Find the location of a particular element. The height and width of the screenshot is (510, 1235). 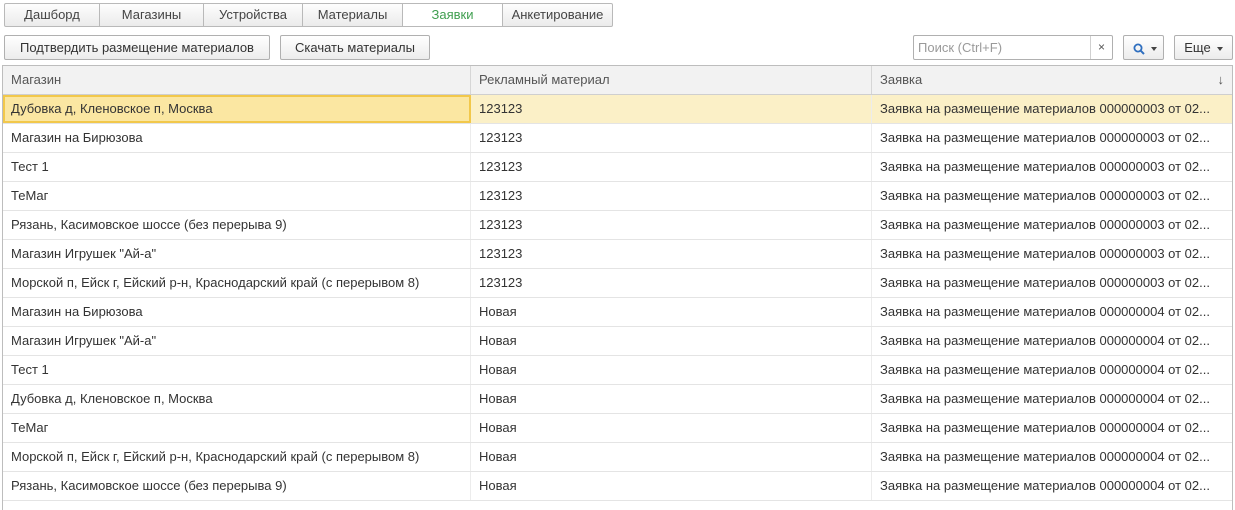

search-options-button is located at coordinates (1143, 47).